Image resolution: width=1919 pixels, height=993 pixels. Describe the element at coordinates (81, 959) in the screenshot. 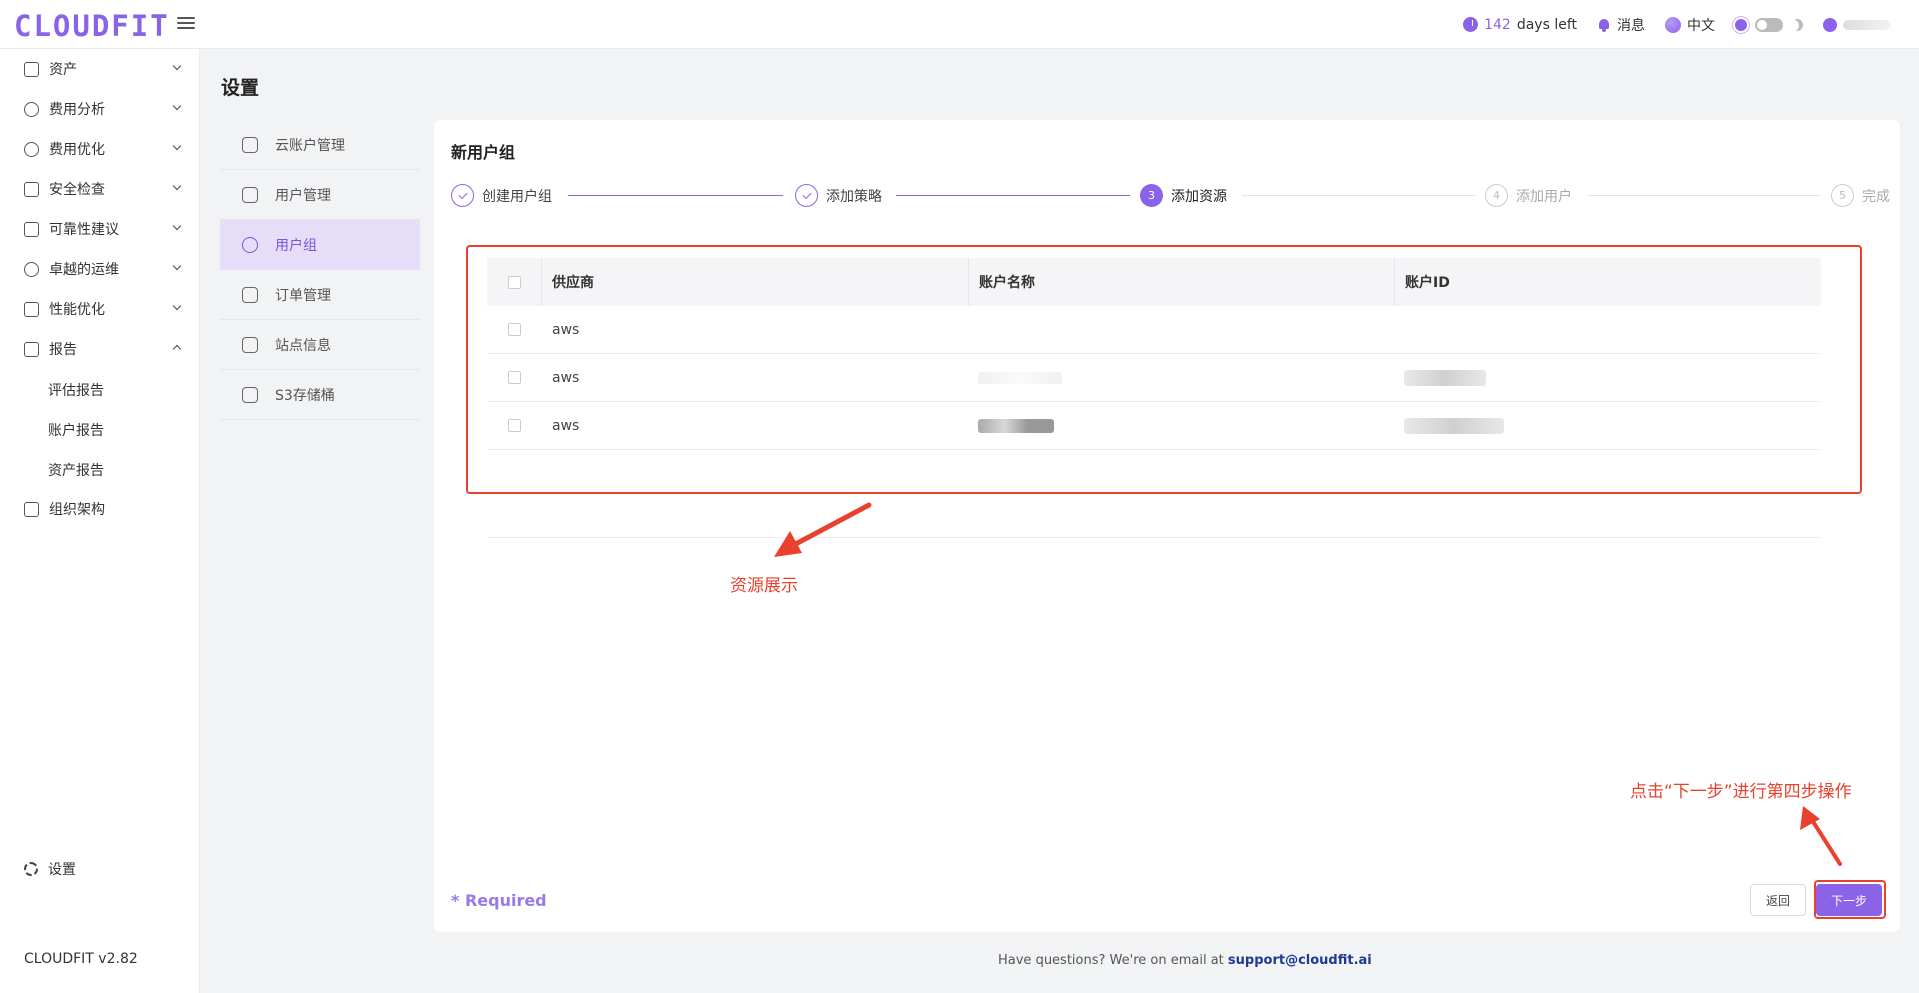

I see `app-version: CLOUDFIT v2.82` at that location.